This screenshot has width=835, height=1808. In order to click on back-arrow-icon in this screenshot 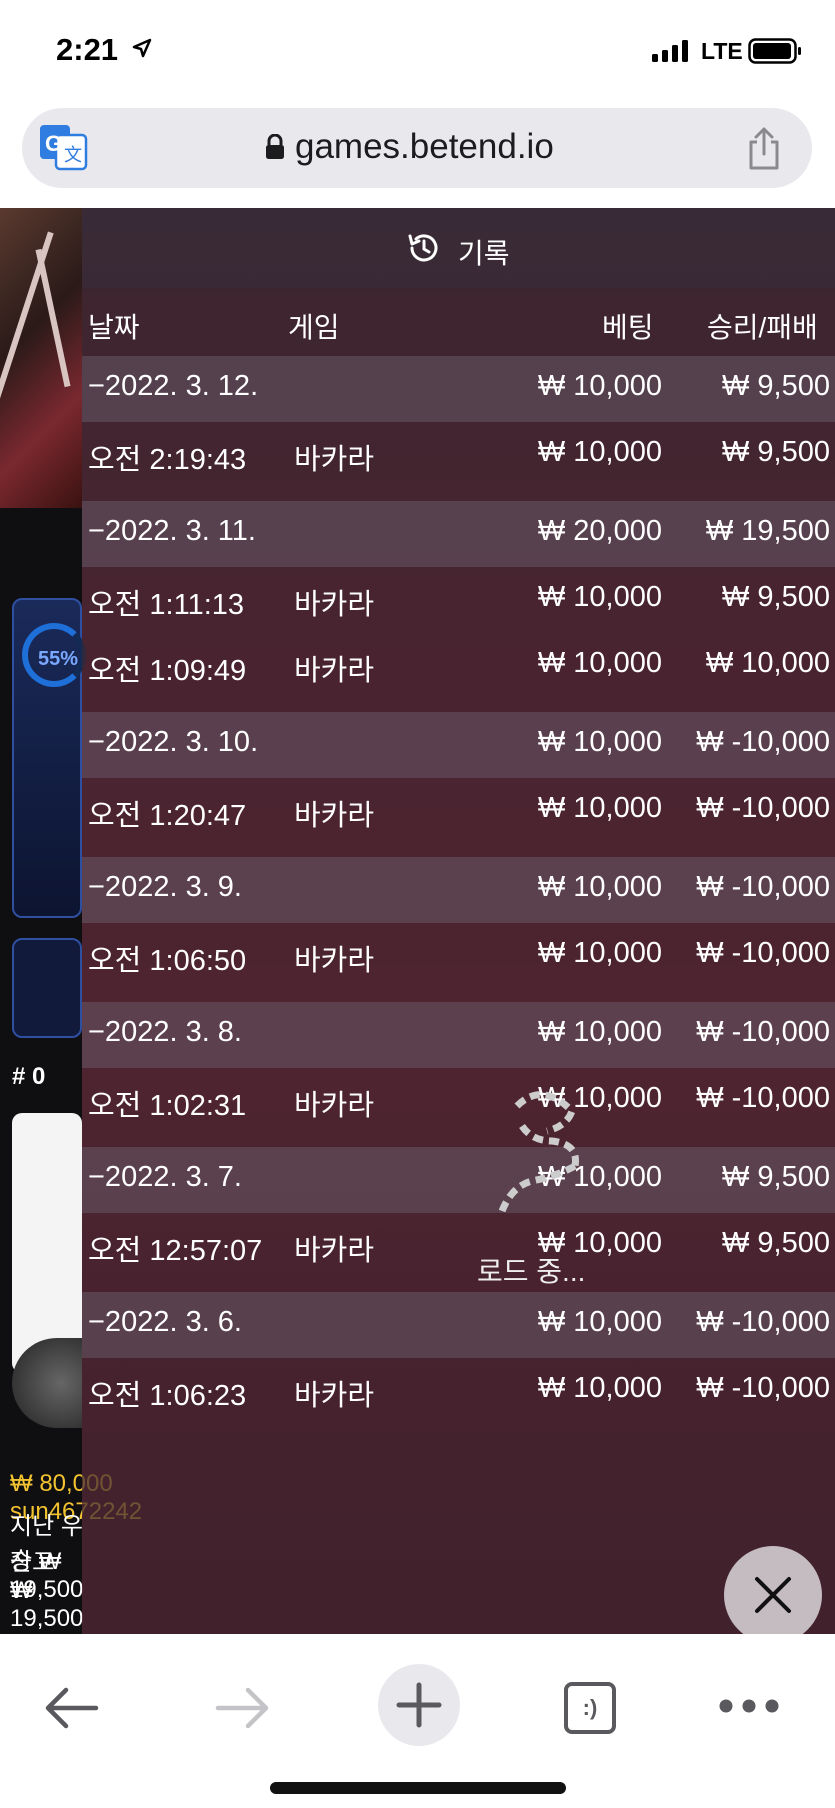, I will do `click(71, 1708)`.